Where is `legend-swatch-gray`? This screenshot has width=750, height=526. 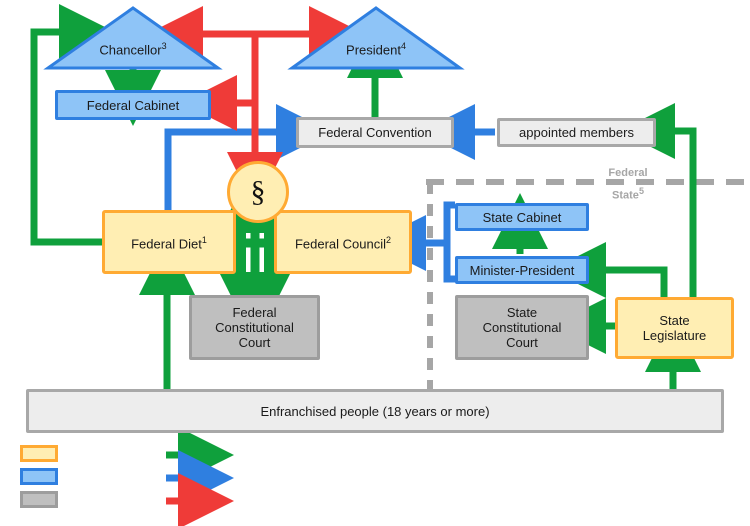
legend-swatch-gray is located at coordinates (39, 499).